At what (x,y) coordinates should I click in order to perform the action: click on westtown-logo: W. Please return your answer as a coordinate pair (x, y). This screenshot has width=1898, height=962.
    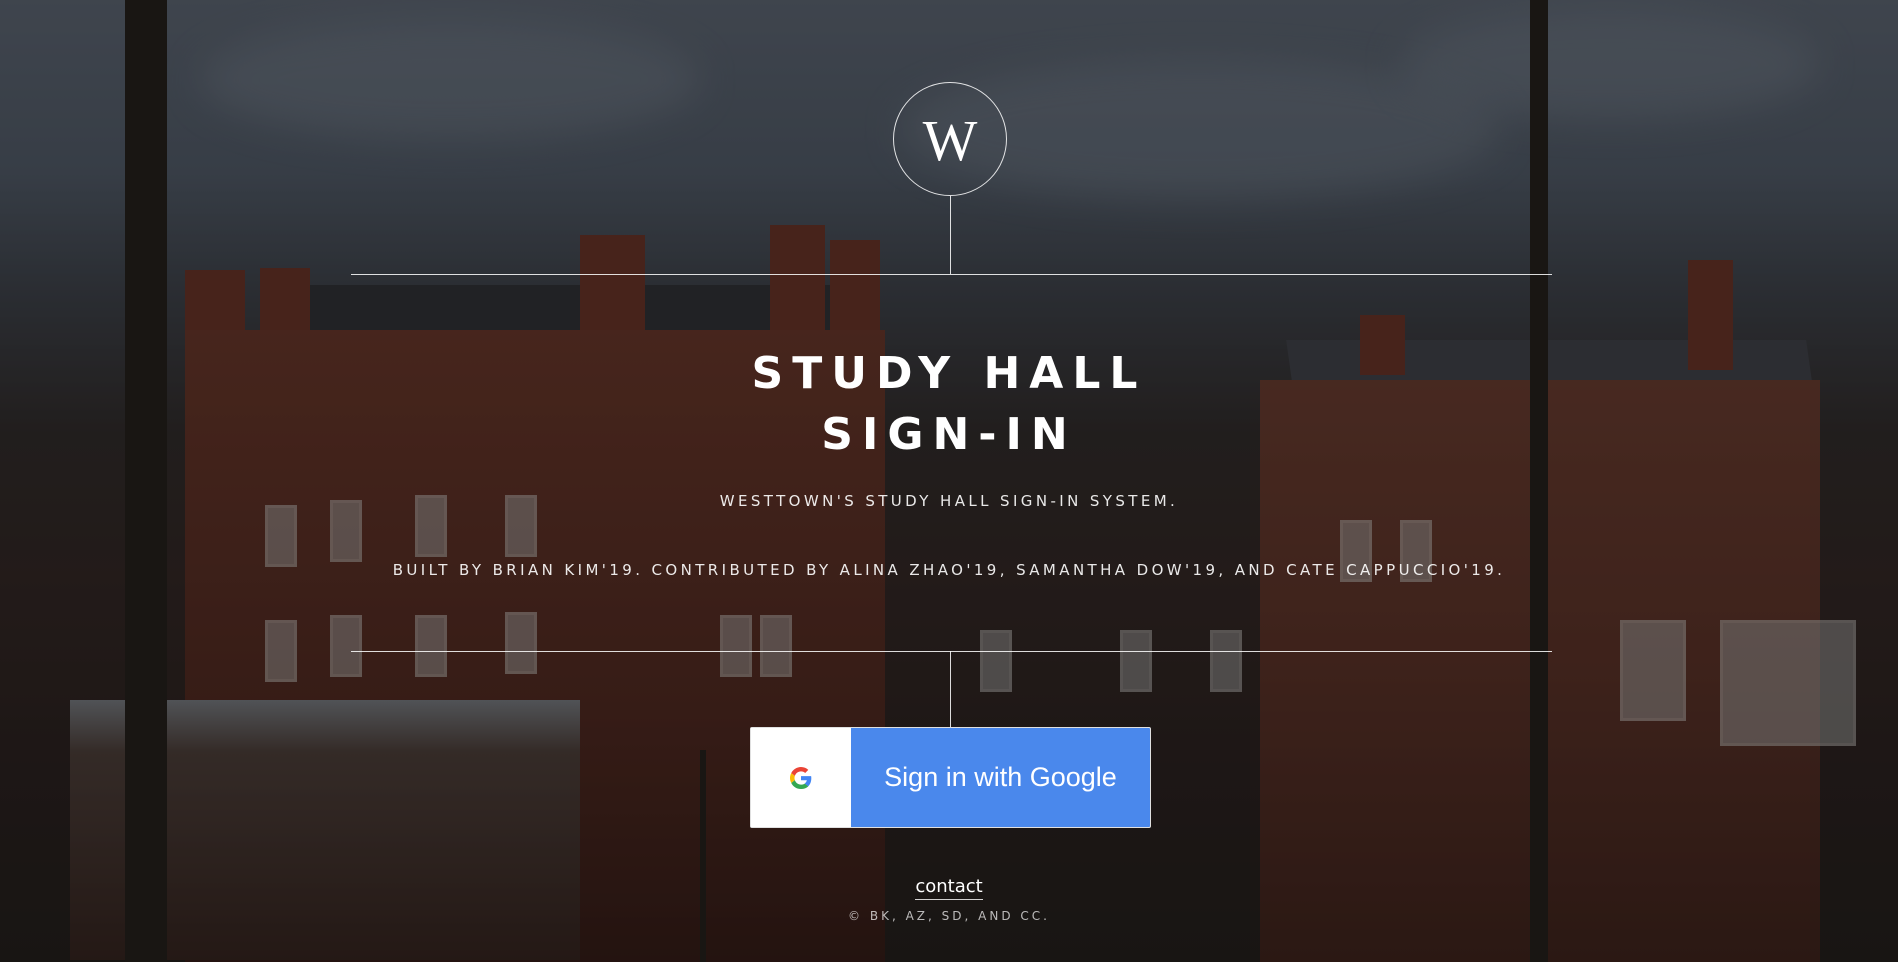
    Looking at the image, I should click on (950, 139).